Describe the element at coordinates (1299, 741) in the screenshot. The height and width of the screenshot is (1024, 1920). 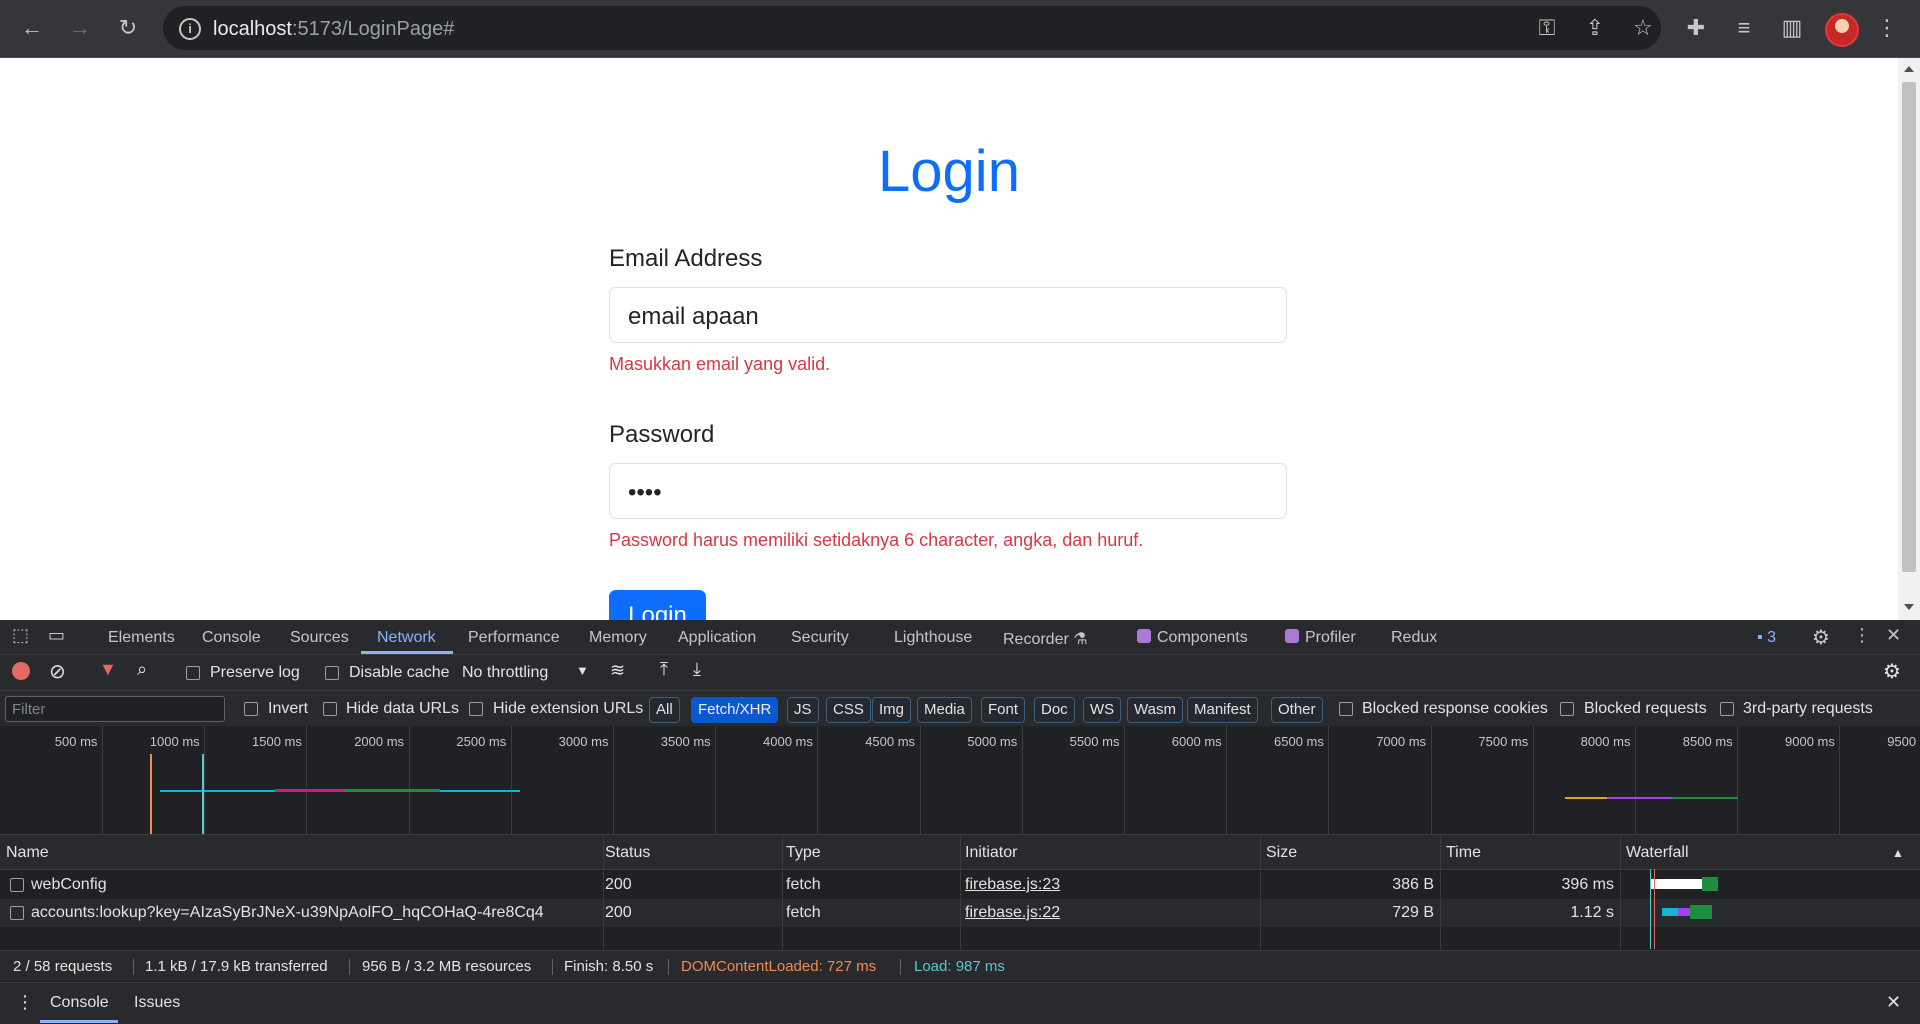
I see `overview-tick-label: 6500 ms` at that location.